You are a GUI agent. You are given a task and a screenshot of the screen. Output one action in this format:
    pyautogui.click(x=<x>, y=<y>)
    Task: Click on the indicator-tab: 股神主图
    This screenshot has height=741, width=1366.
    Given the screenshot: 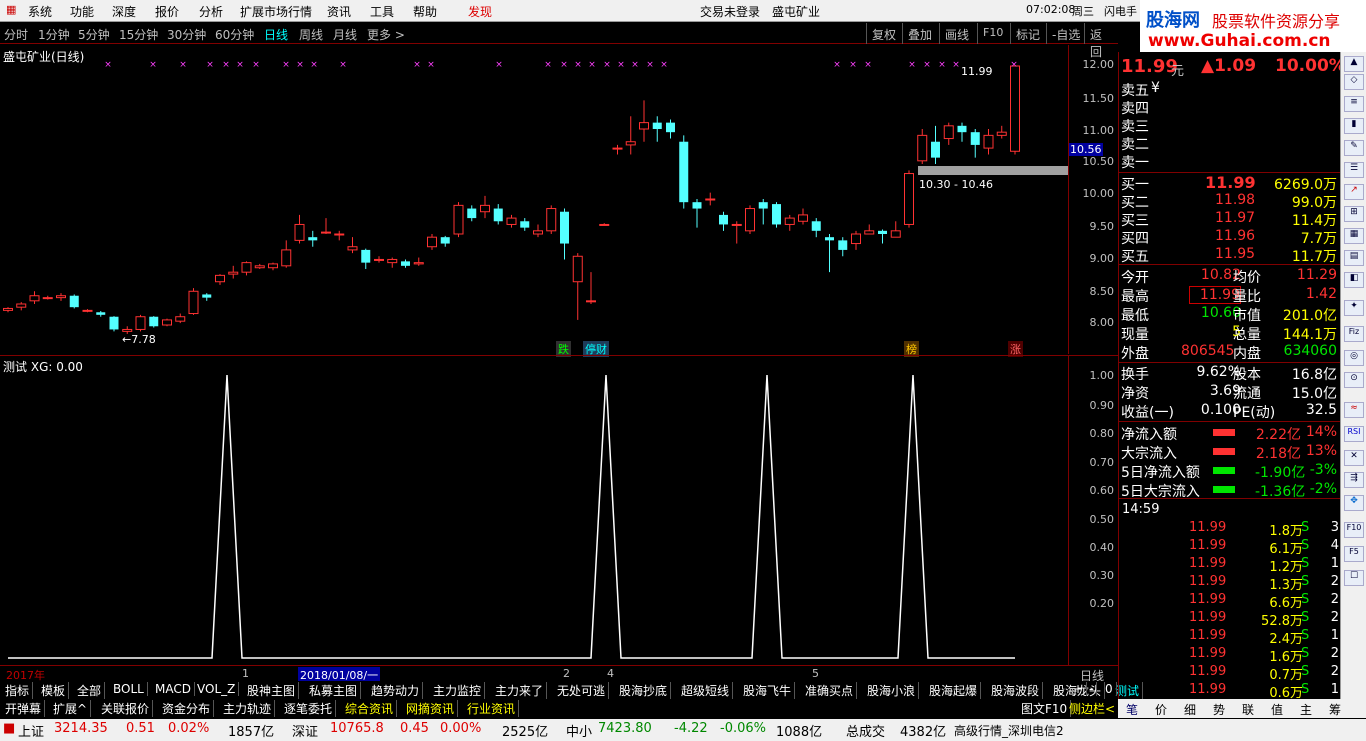 What is the action you would take?
    pyautogui.click(x=272, y=690)
    